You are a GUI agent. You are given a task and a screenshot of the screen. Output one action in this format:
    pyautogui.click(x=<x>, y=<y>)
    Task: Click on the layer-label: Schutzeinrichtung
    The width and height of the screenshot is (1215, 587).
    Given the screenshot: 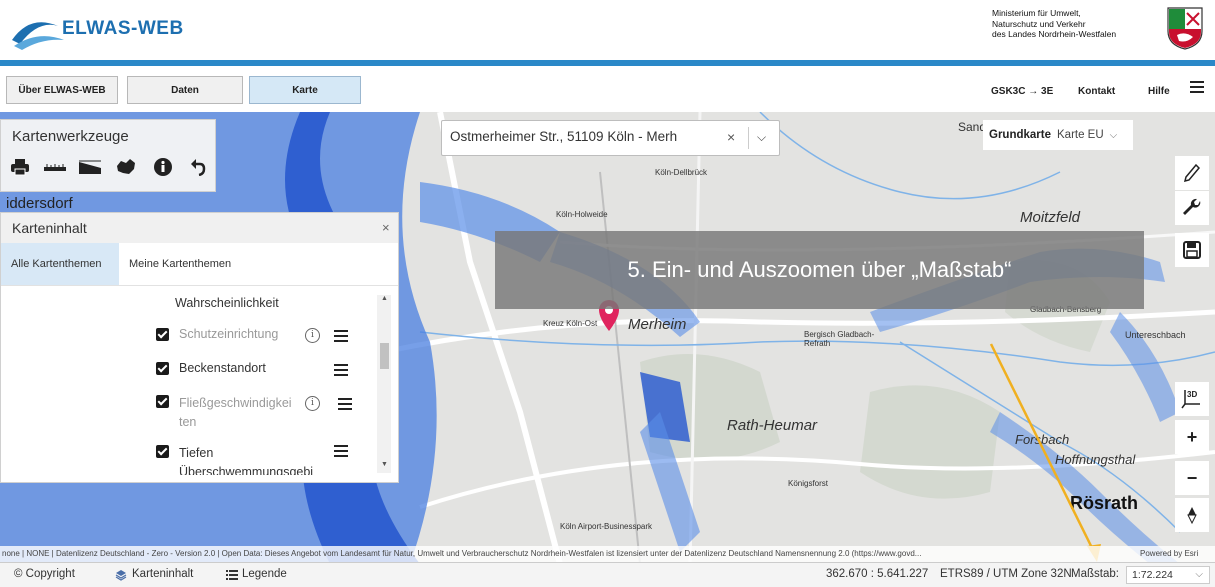 What is the action you would take?
    pyautogui.click(x=229, y=334)
    